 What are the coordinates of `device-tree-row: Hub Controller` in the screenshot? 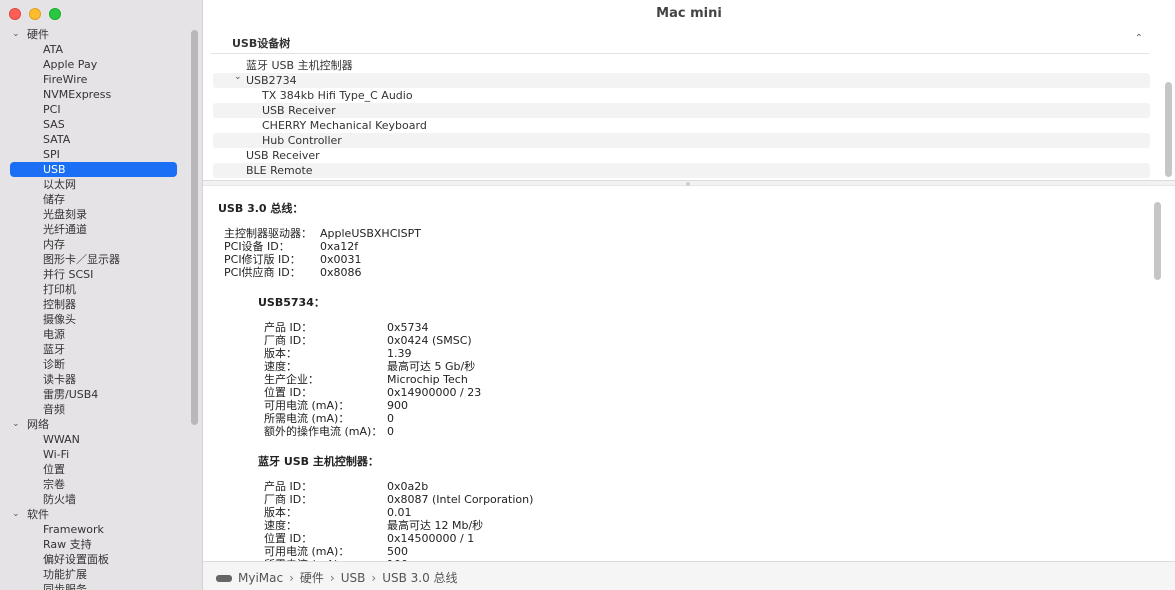 It's located at (681, 140).